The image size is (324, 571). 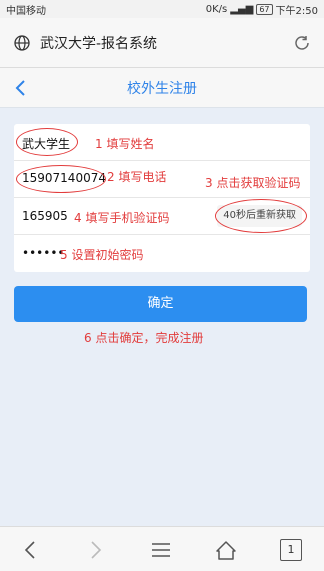 I want to click on phone-row: 15907140074 2 填写电话 3 点击获取验证码, so click(x=162, y=179).